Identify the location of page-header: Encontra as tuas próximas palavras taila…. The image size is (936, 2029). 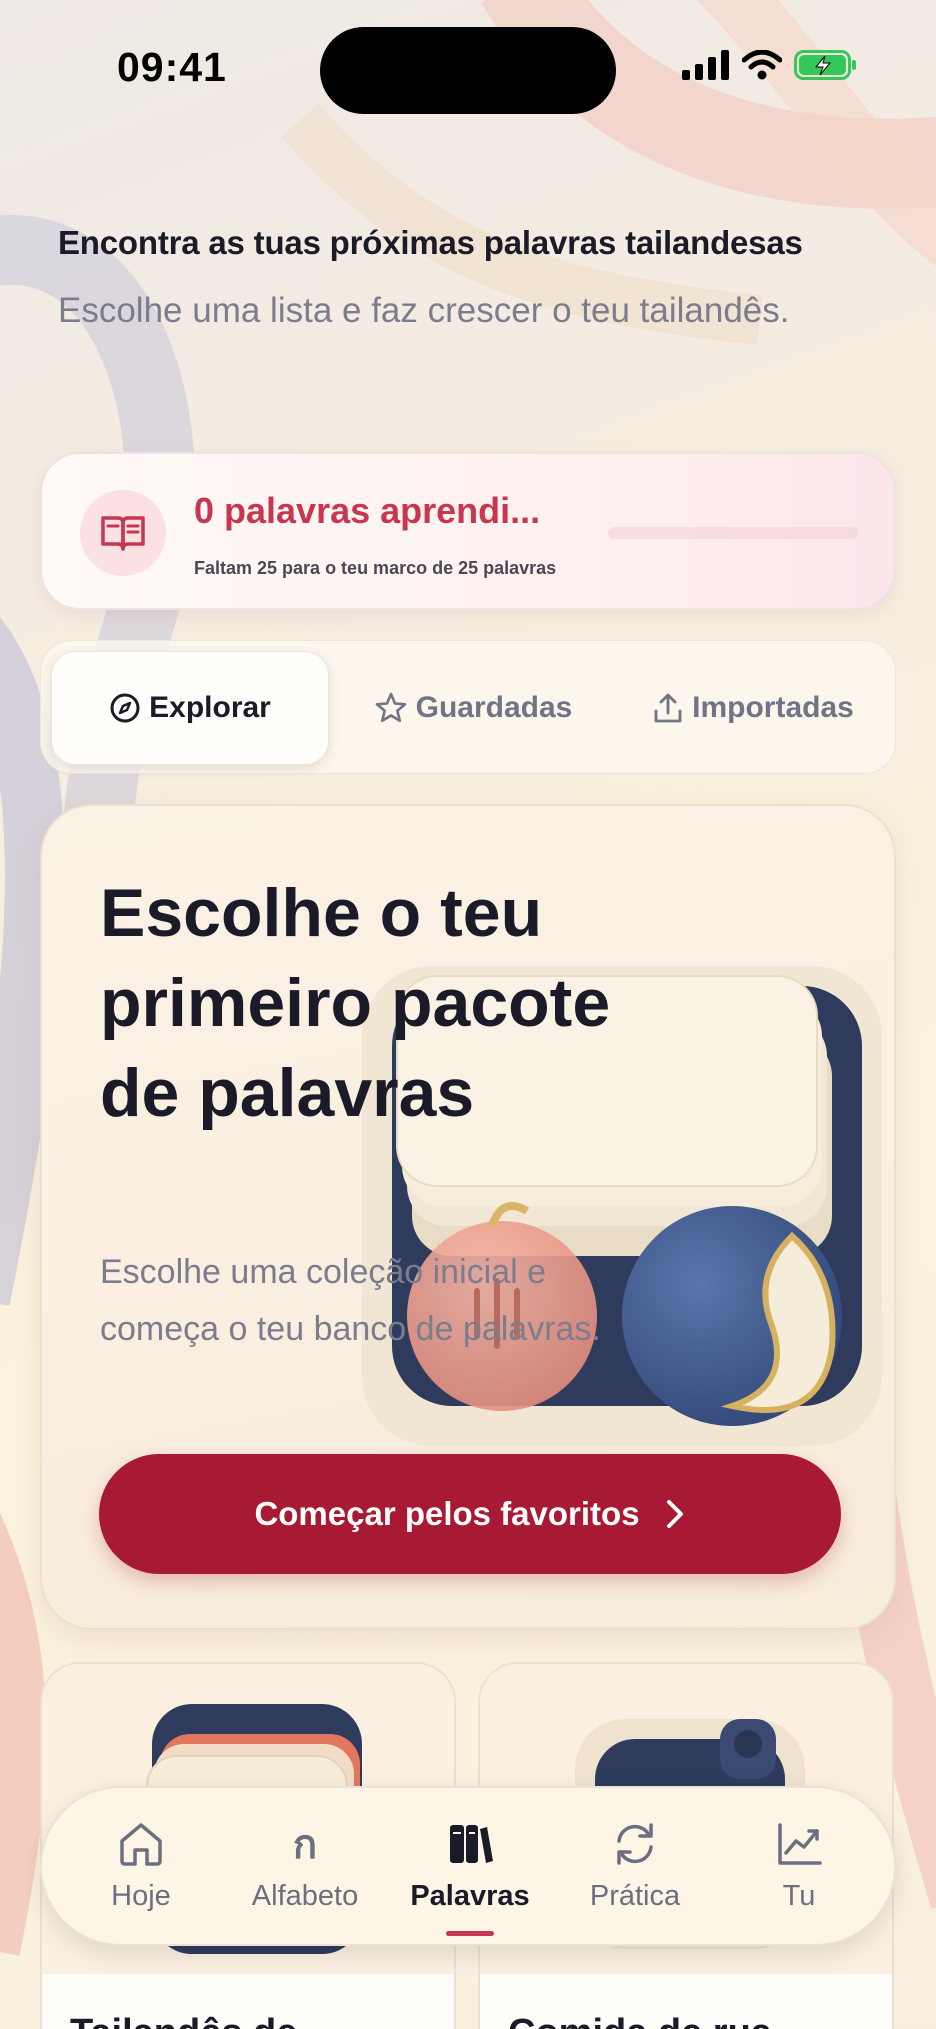
(473, 282).